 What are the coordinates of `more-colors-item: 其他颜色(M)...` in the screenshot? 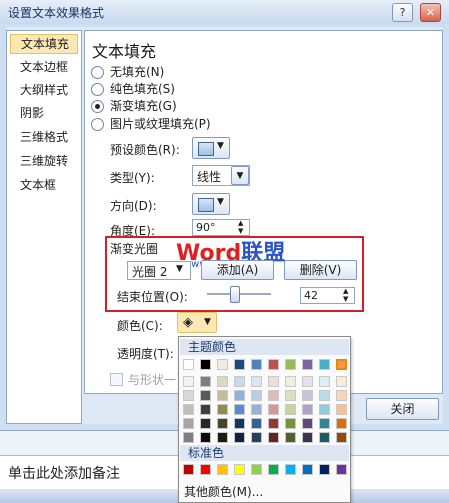 It's located at (223, 491).